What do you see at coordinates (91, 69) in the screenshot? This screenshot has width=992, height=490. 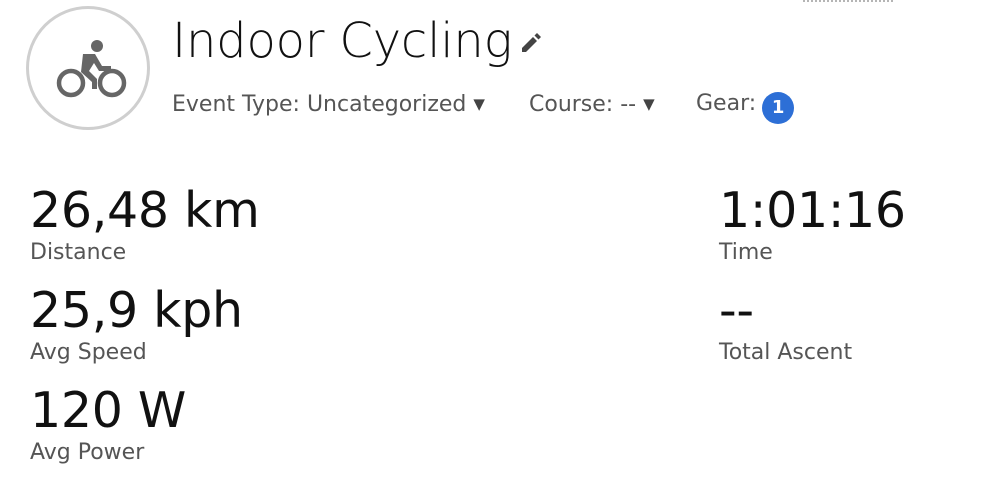 I see `cyclist-icon` at bounding box center [91, 69].